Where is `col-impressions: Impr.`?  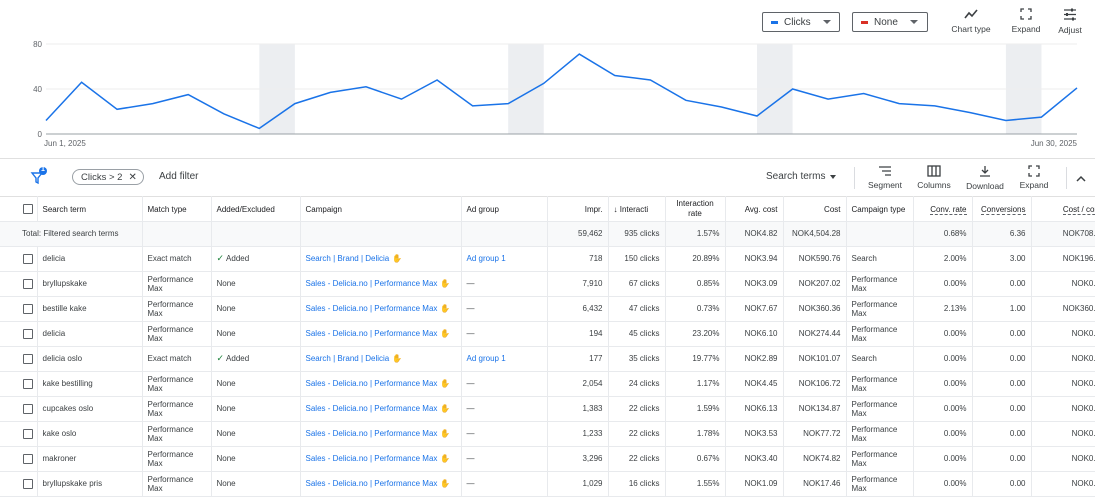 col-impressions: Impr. is located at coordinates (578, 209).